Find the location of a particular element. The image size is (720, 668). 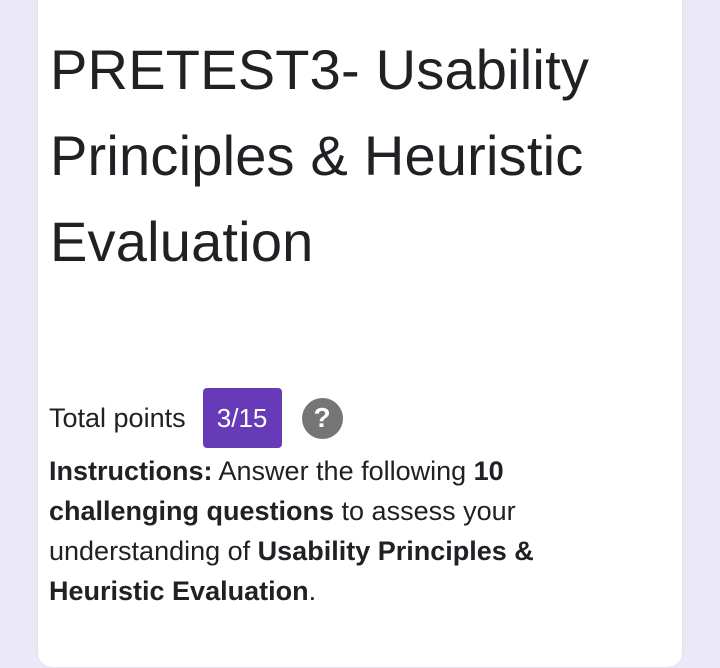

instructions-part-3: . is located at coordinates (312, 591).